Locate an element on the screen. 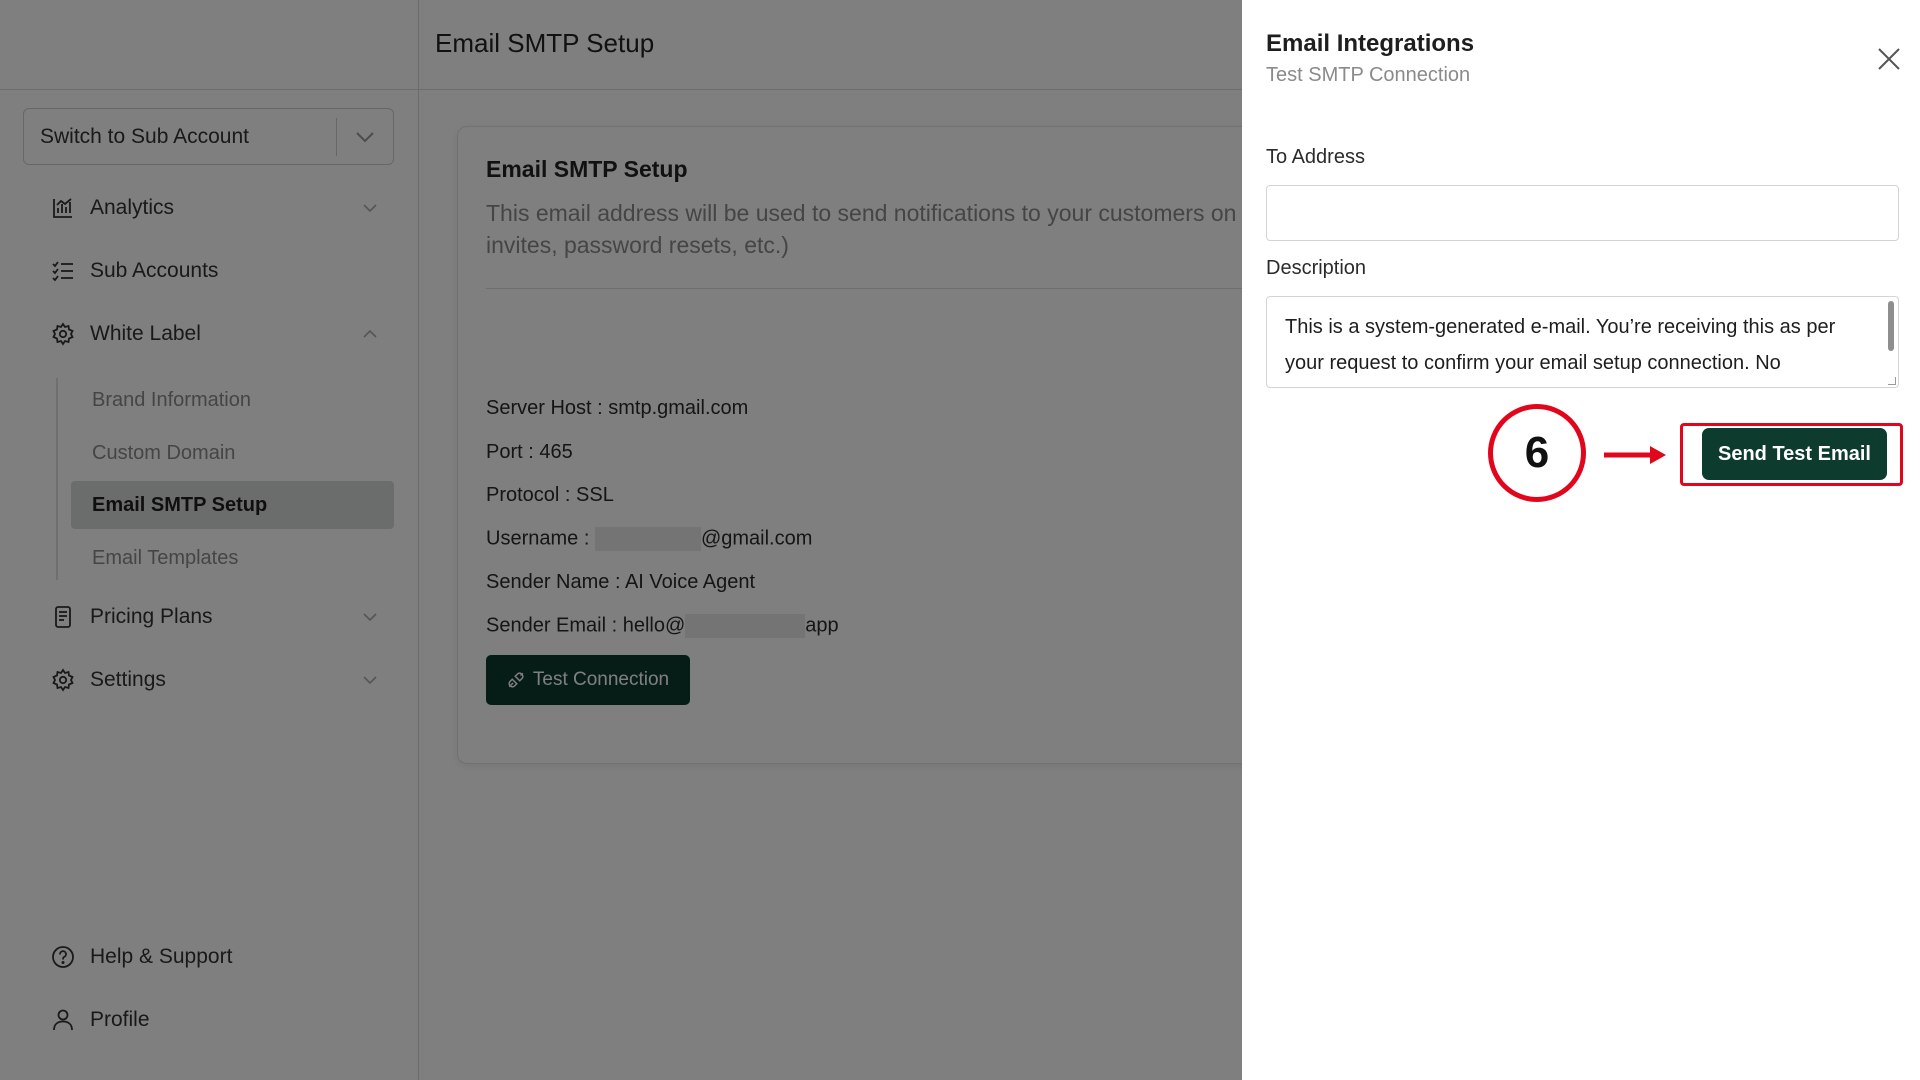 The height and width of the screenshot is (1080, 1920). send-test-email-button: Send Test Email is located at coordinates (1794, 454).